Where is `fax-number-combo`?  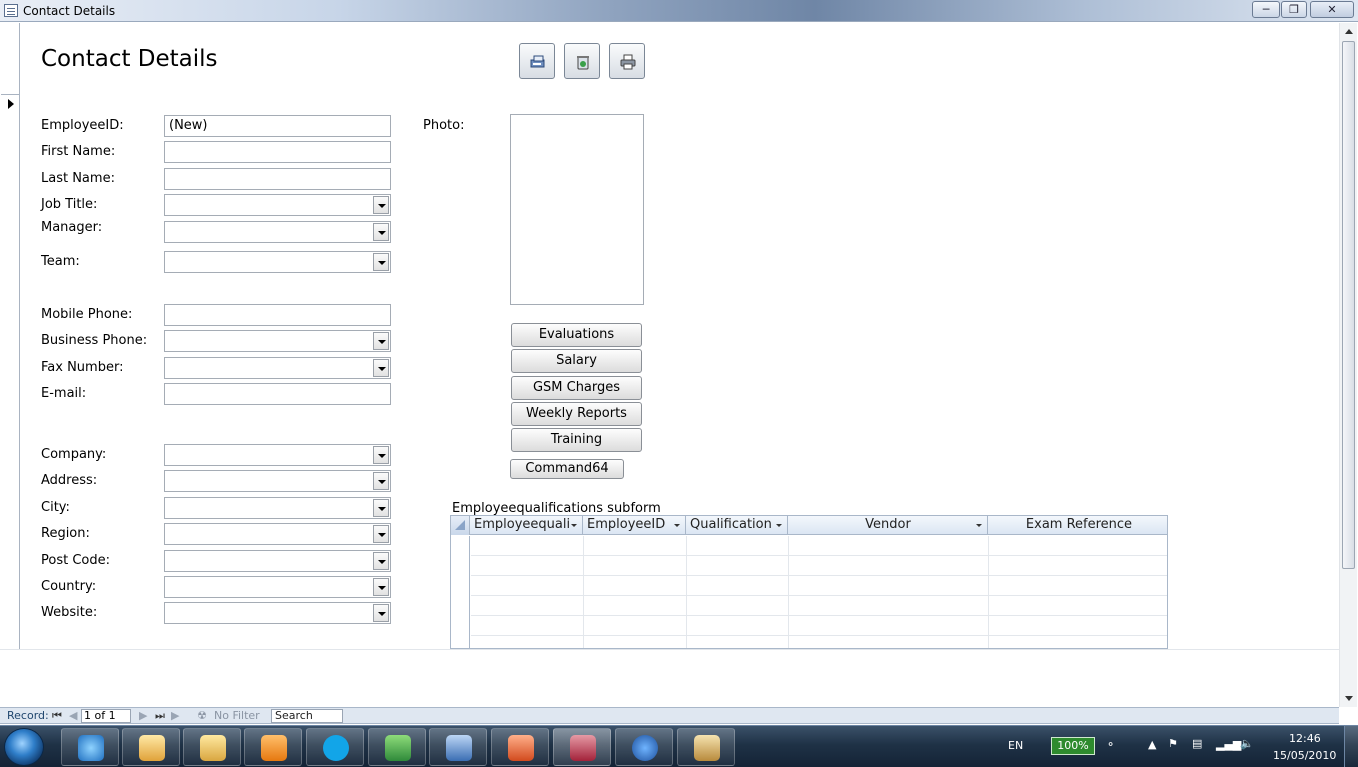
fax-number-combo is located at coordinates (277, 368).